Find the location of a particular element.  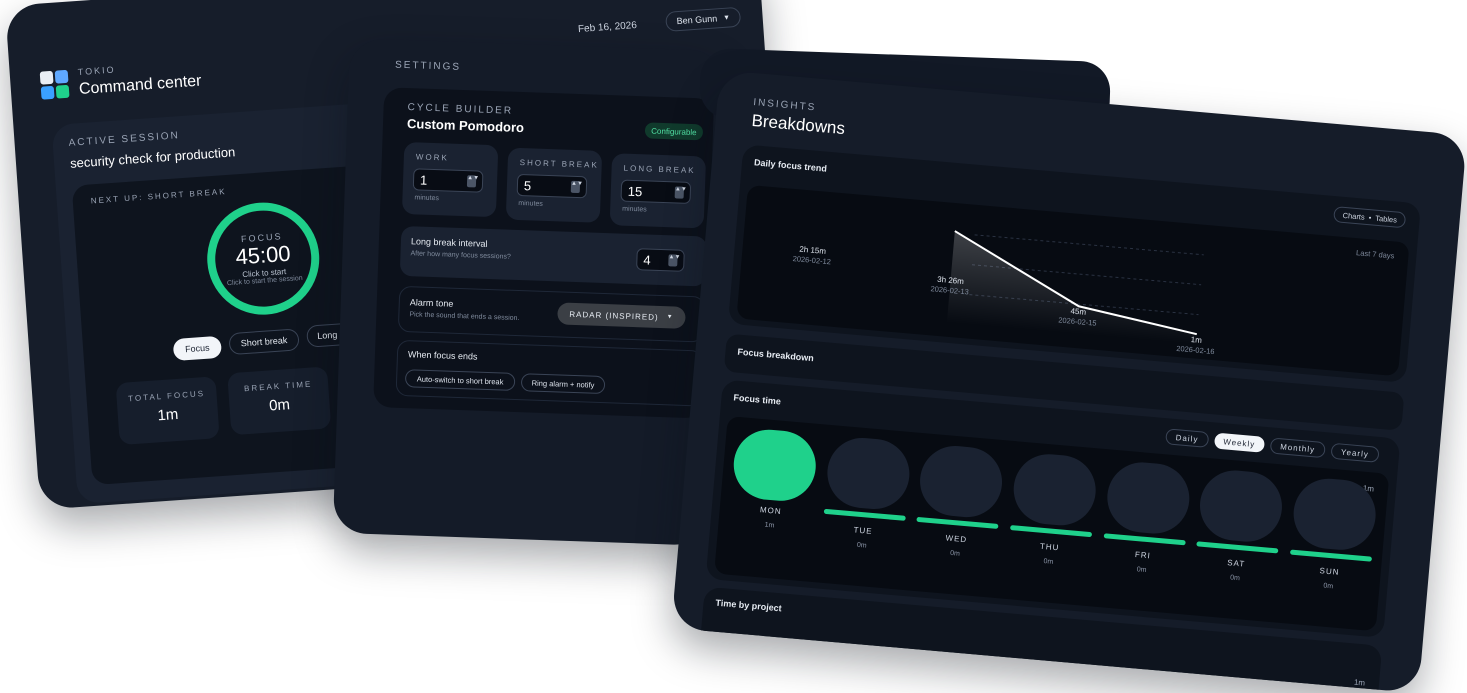

session-title: security check for production is located at coordinates (152, 157).